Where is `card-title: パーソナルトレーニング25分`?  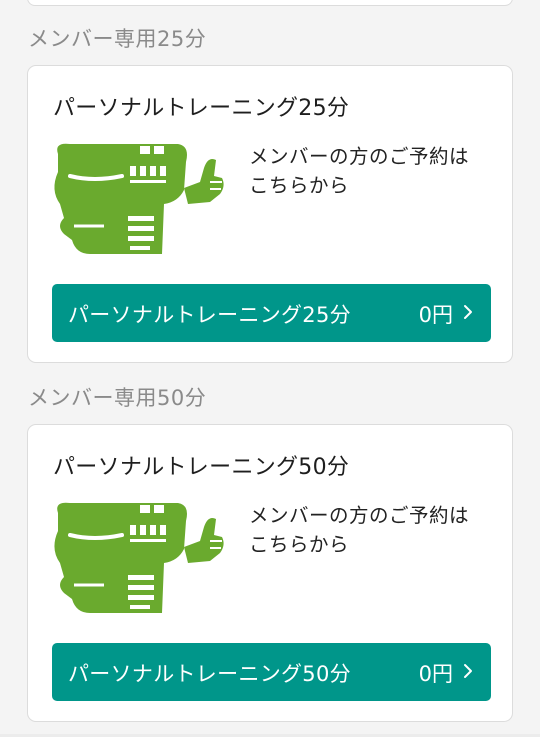 card-title: パーソナルトレーニング25分 is located at coordinates (201, 108).